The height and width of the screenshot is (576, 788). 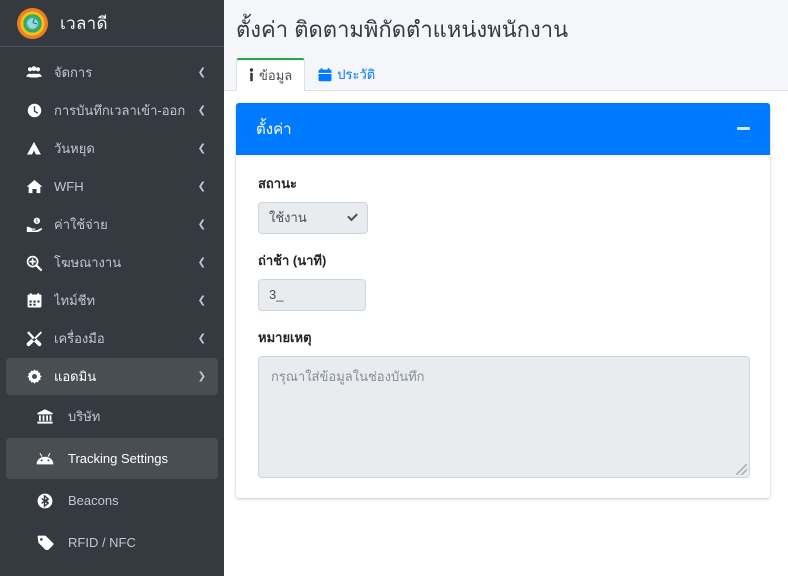 I want to click on sidebar-item-beacons: Beacons, so click(x=112, y=500).